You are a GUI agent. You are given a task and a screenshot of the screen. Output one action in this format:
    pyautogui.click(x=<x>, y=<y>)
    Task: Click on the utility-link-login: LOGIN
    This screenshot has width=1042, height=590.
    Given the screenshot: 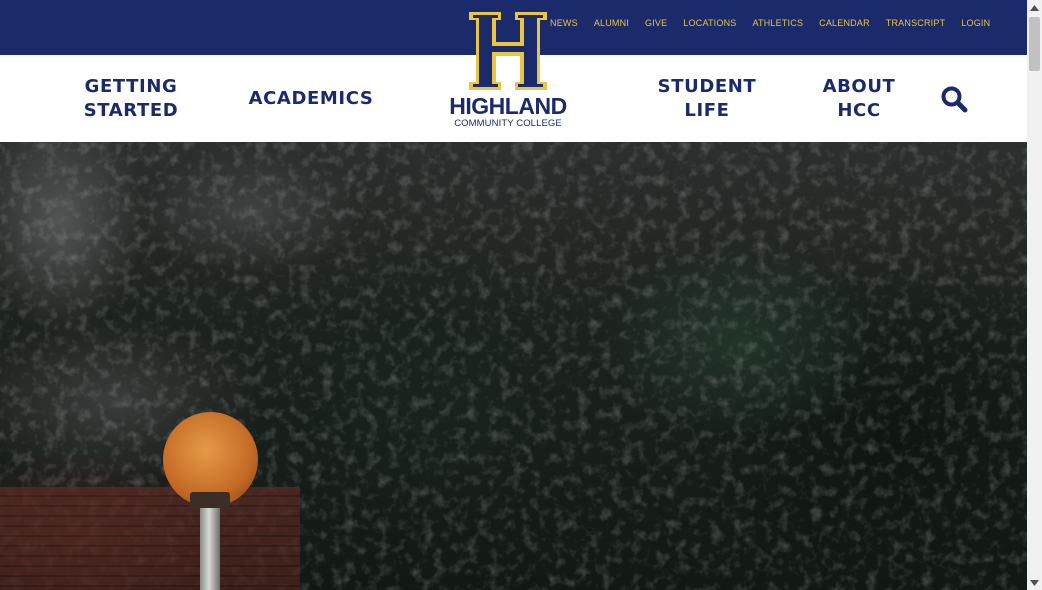 What is the action you would take?
    pyautogui.click(x=975, y=23)
    